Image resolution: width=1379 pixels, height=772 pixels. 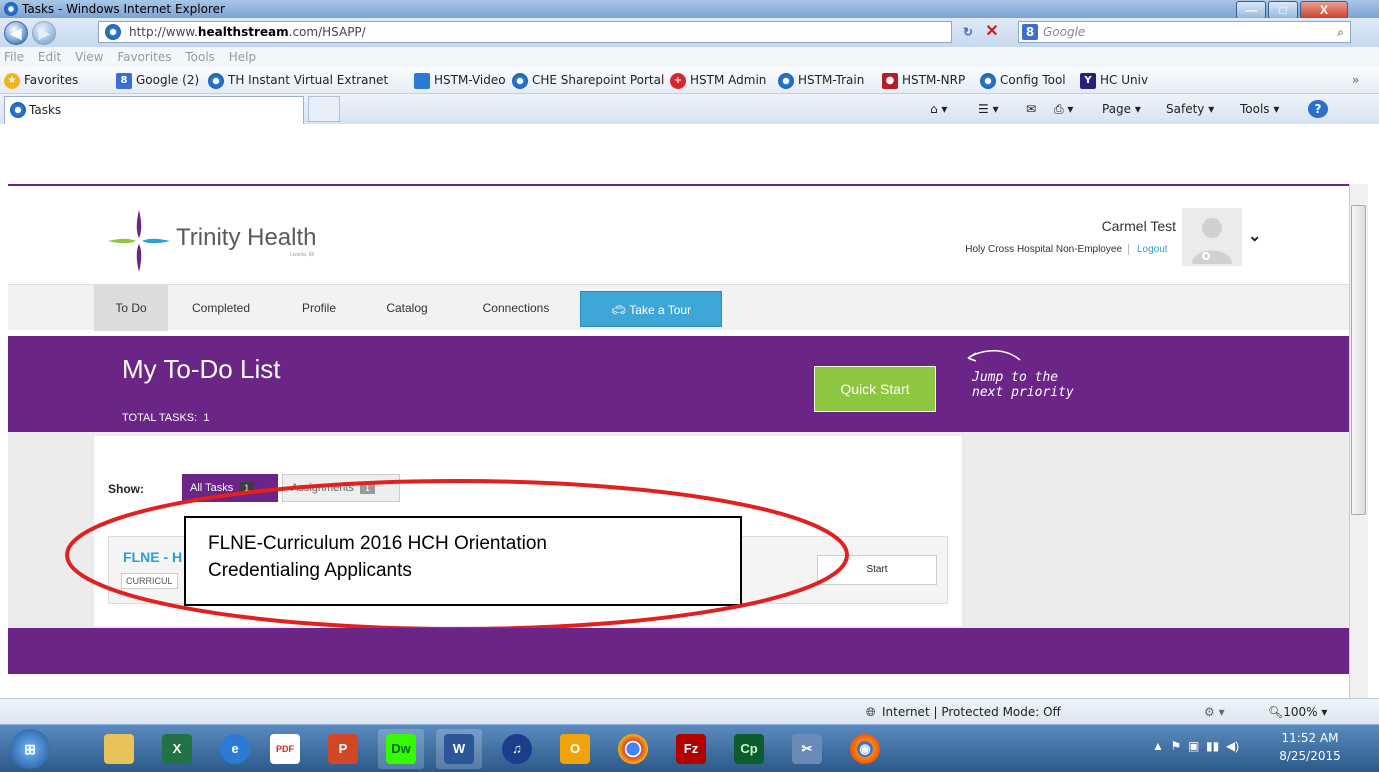 What do you see at coordinates (30, 749) in the screenshot?
I see `start-orb-icon: ⊞` at bounding box center [30, 749].